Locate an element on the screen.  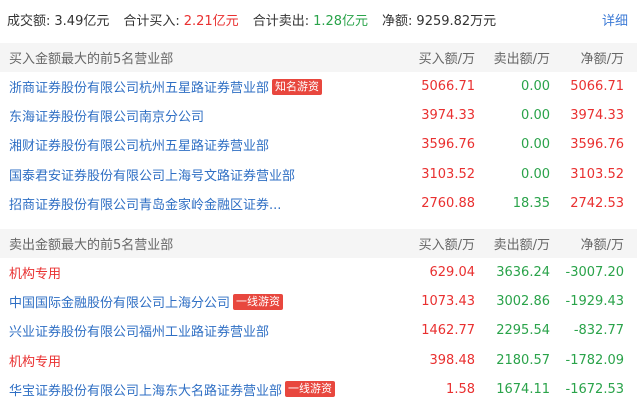
buy-amount: 1.58 is located at coordinates (460, 389).